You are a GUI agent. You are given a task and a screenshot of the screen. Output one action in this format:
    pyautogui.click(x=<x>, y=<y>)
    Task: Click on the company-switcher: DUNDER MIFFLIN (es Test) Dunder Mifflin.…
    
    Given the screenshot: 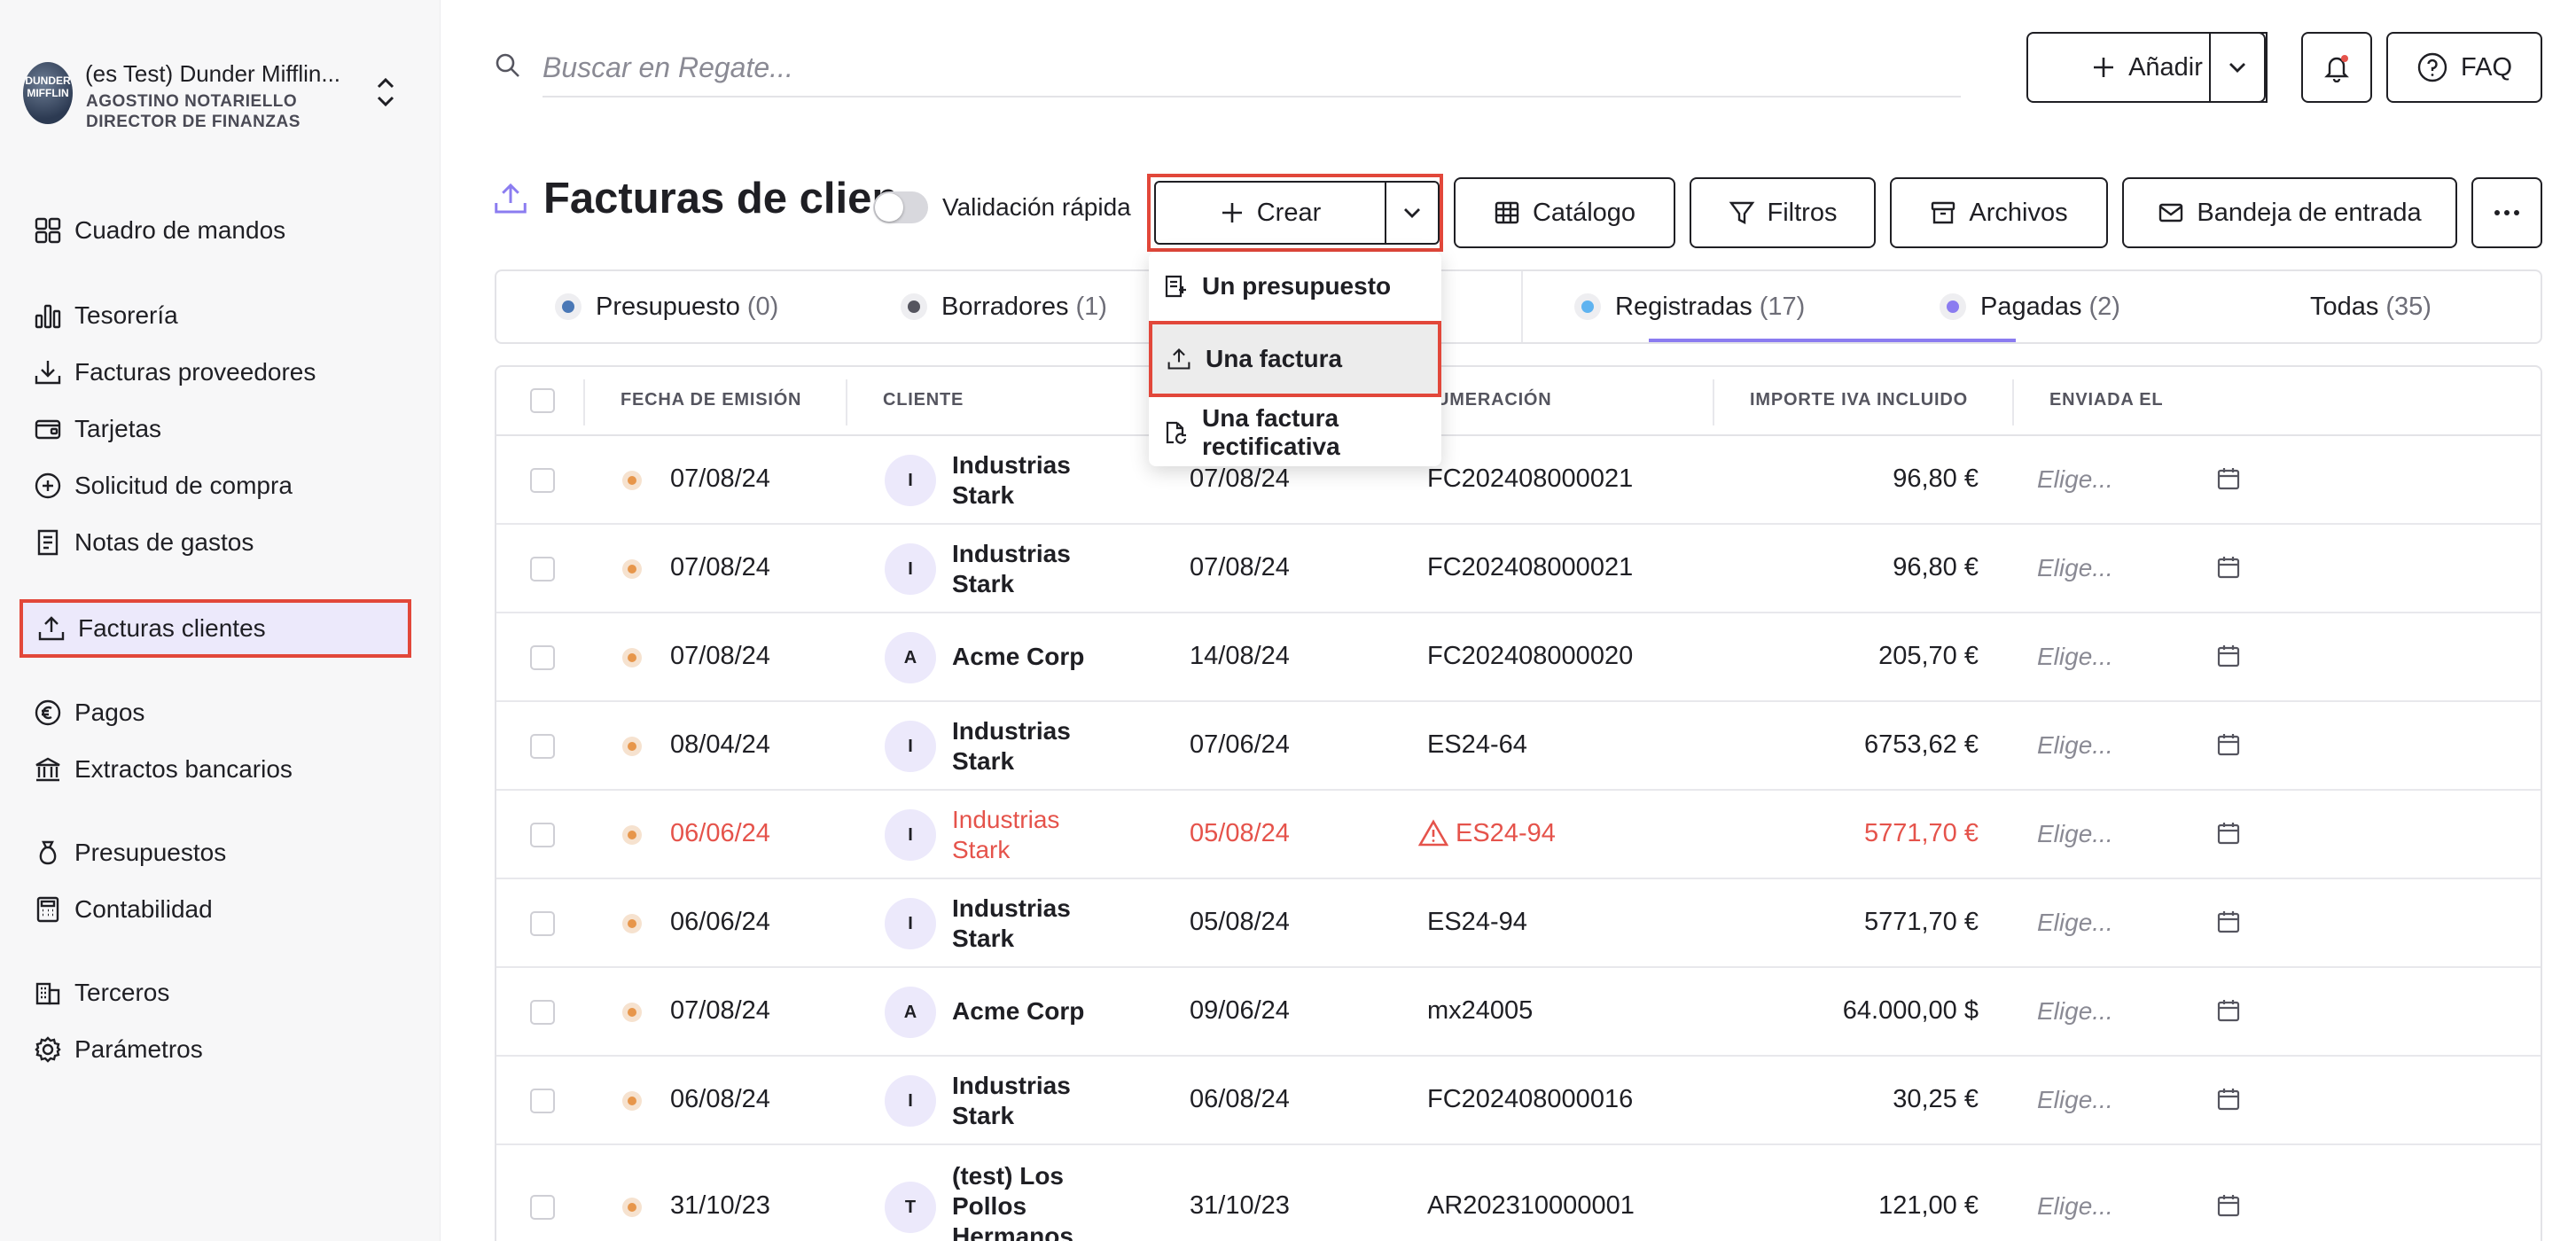 What is the action you would take?
    pyautogui.click(x=218, y=101)
    